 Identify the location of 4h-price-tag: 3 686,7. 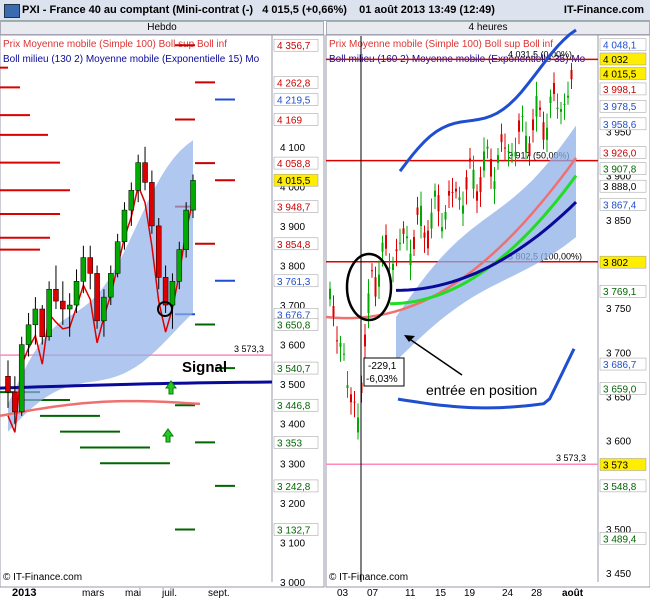
(620, 365).